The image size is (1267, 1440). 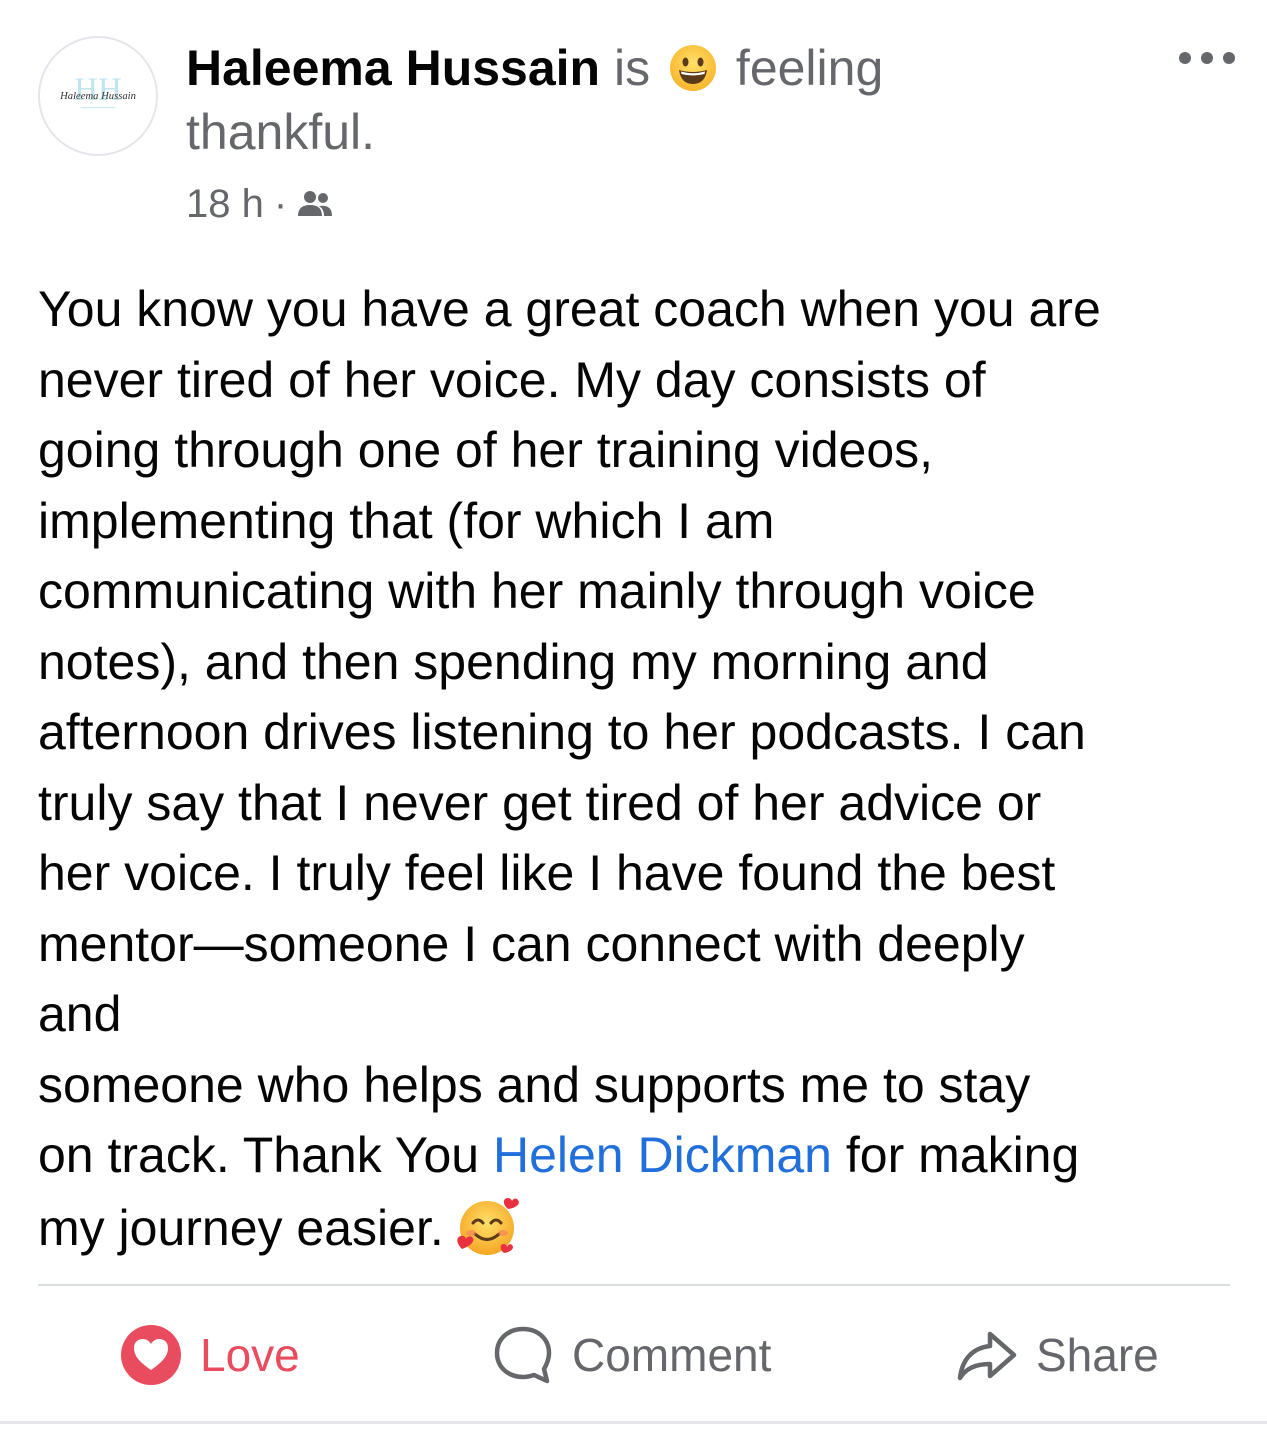 I want to click on avatar: HH Haleema Hussain, so click(x=98, y=96).